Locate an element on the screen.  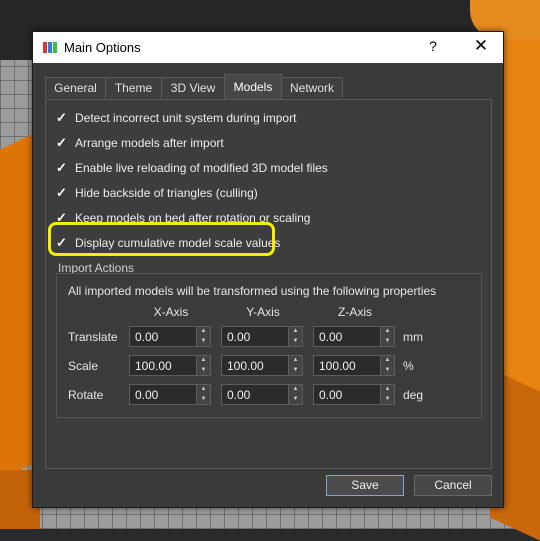
translate-unit: mm is located at coordinates (413, 337).